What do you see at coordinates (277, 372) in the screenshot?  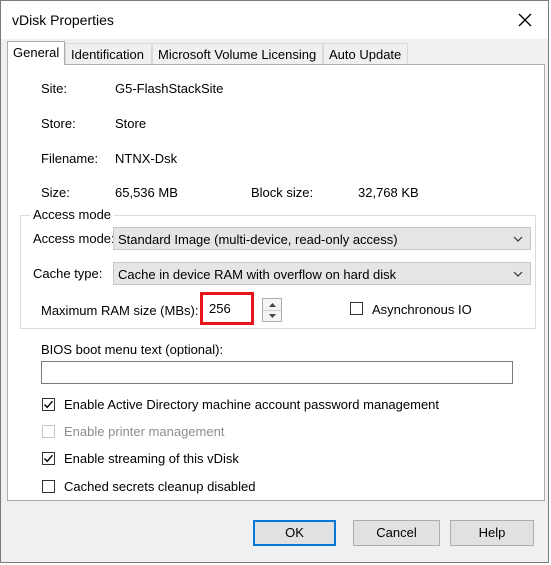 I see `bios-boot-menu-input` at bounding box center [277, 372].